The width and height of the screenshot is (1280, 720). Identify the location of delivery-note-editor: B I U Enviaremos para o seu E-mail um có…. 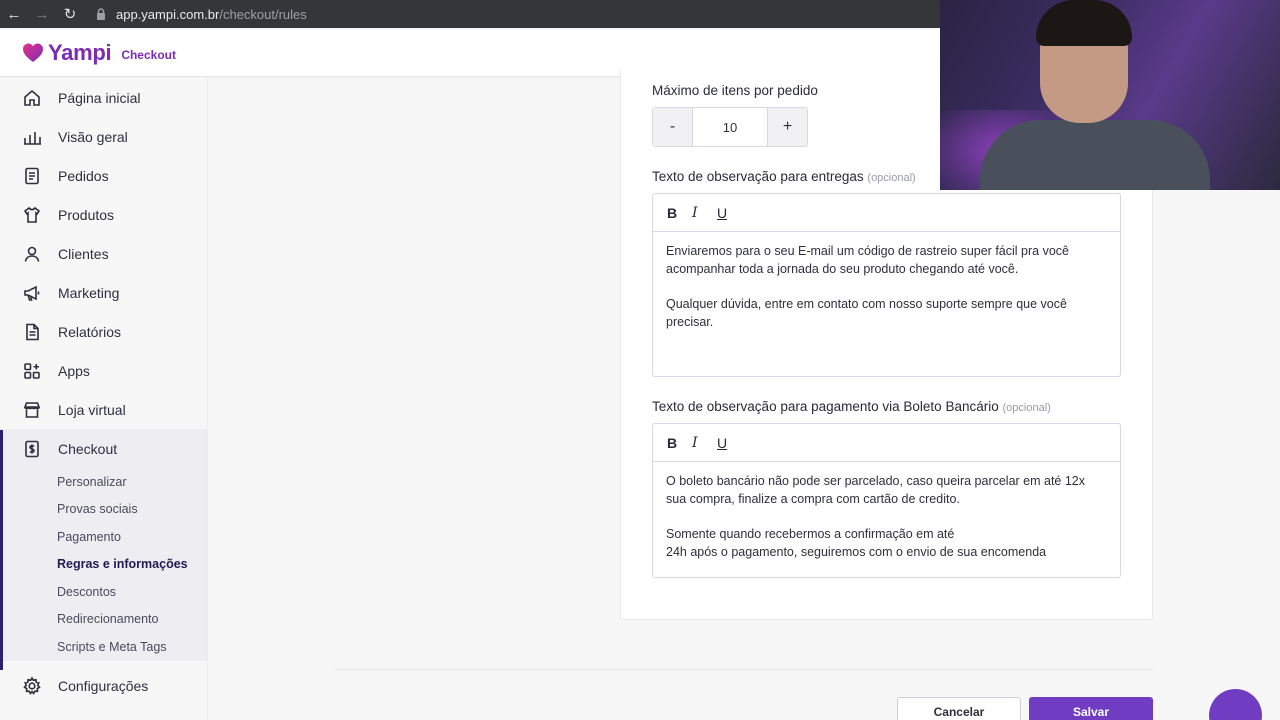
(886, 285).